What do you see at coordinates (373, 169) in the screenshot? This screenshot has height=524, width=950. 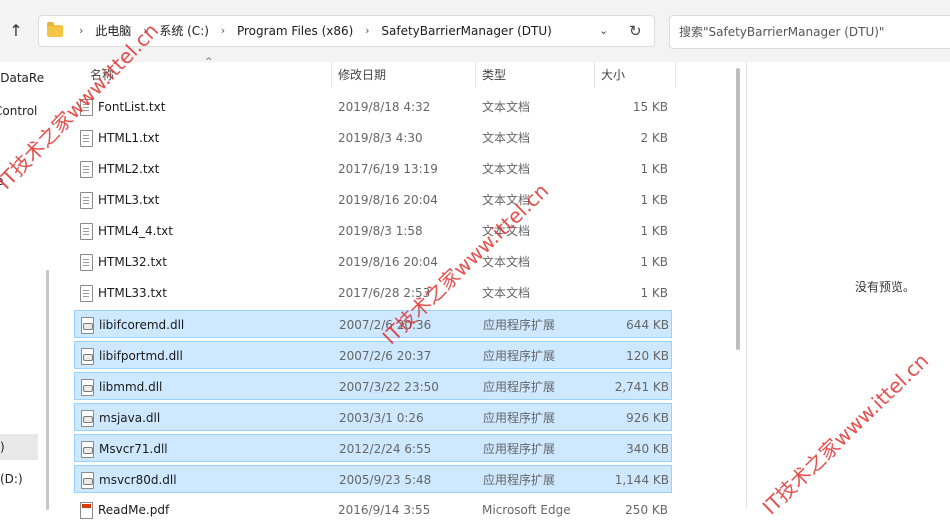 I see `file-row: HTML2.txt 2017/6/19 13:19 文本文档 1 KB` at bounding box center [373, 169].